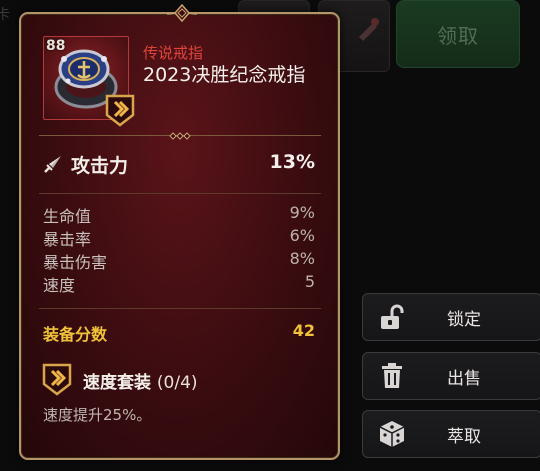  Describe the element at coordinates (179, 237) in the screenshot. I see `sub-stat-row: 暴击率 6%` at that location.